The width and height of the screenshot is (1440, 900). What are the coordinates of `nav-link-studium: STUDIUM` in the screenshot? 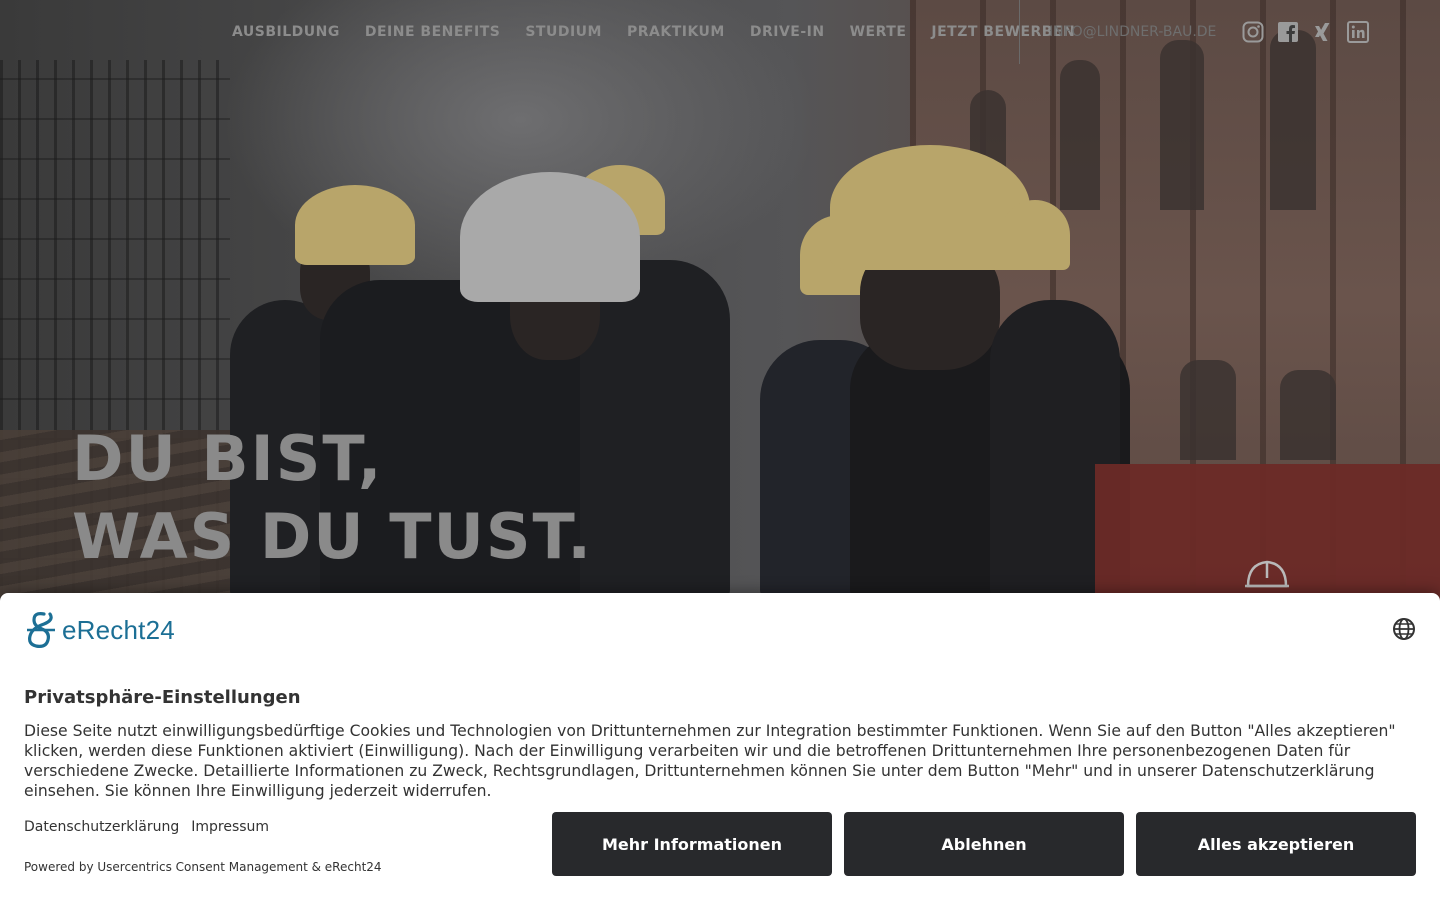 It's located at (563, 32).